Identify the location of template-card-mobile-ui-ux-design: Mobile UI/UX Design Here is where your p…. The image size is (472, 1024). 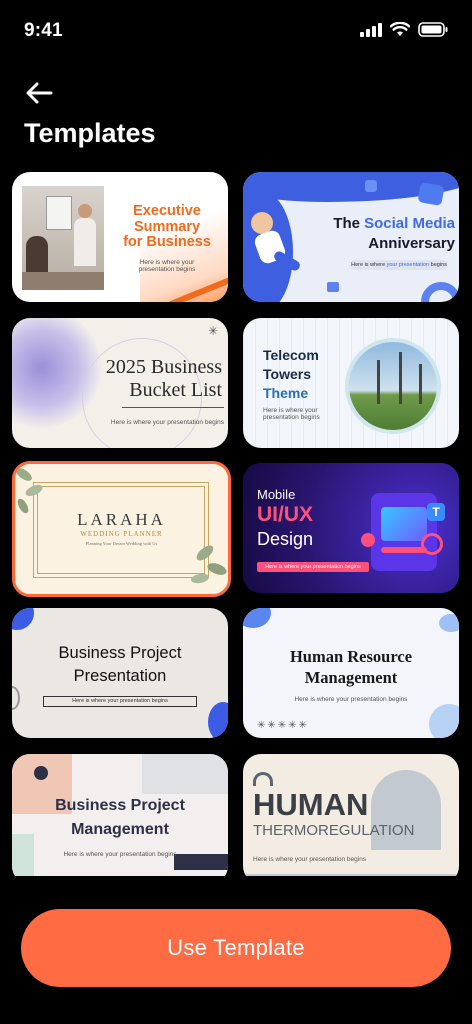
(351, 528).